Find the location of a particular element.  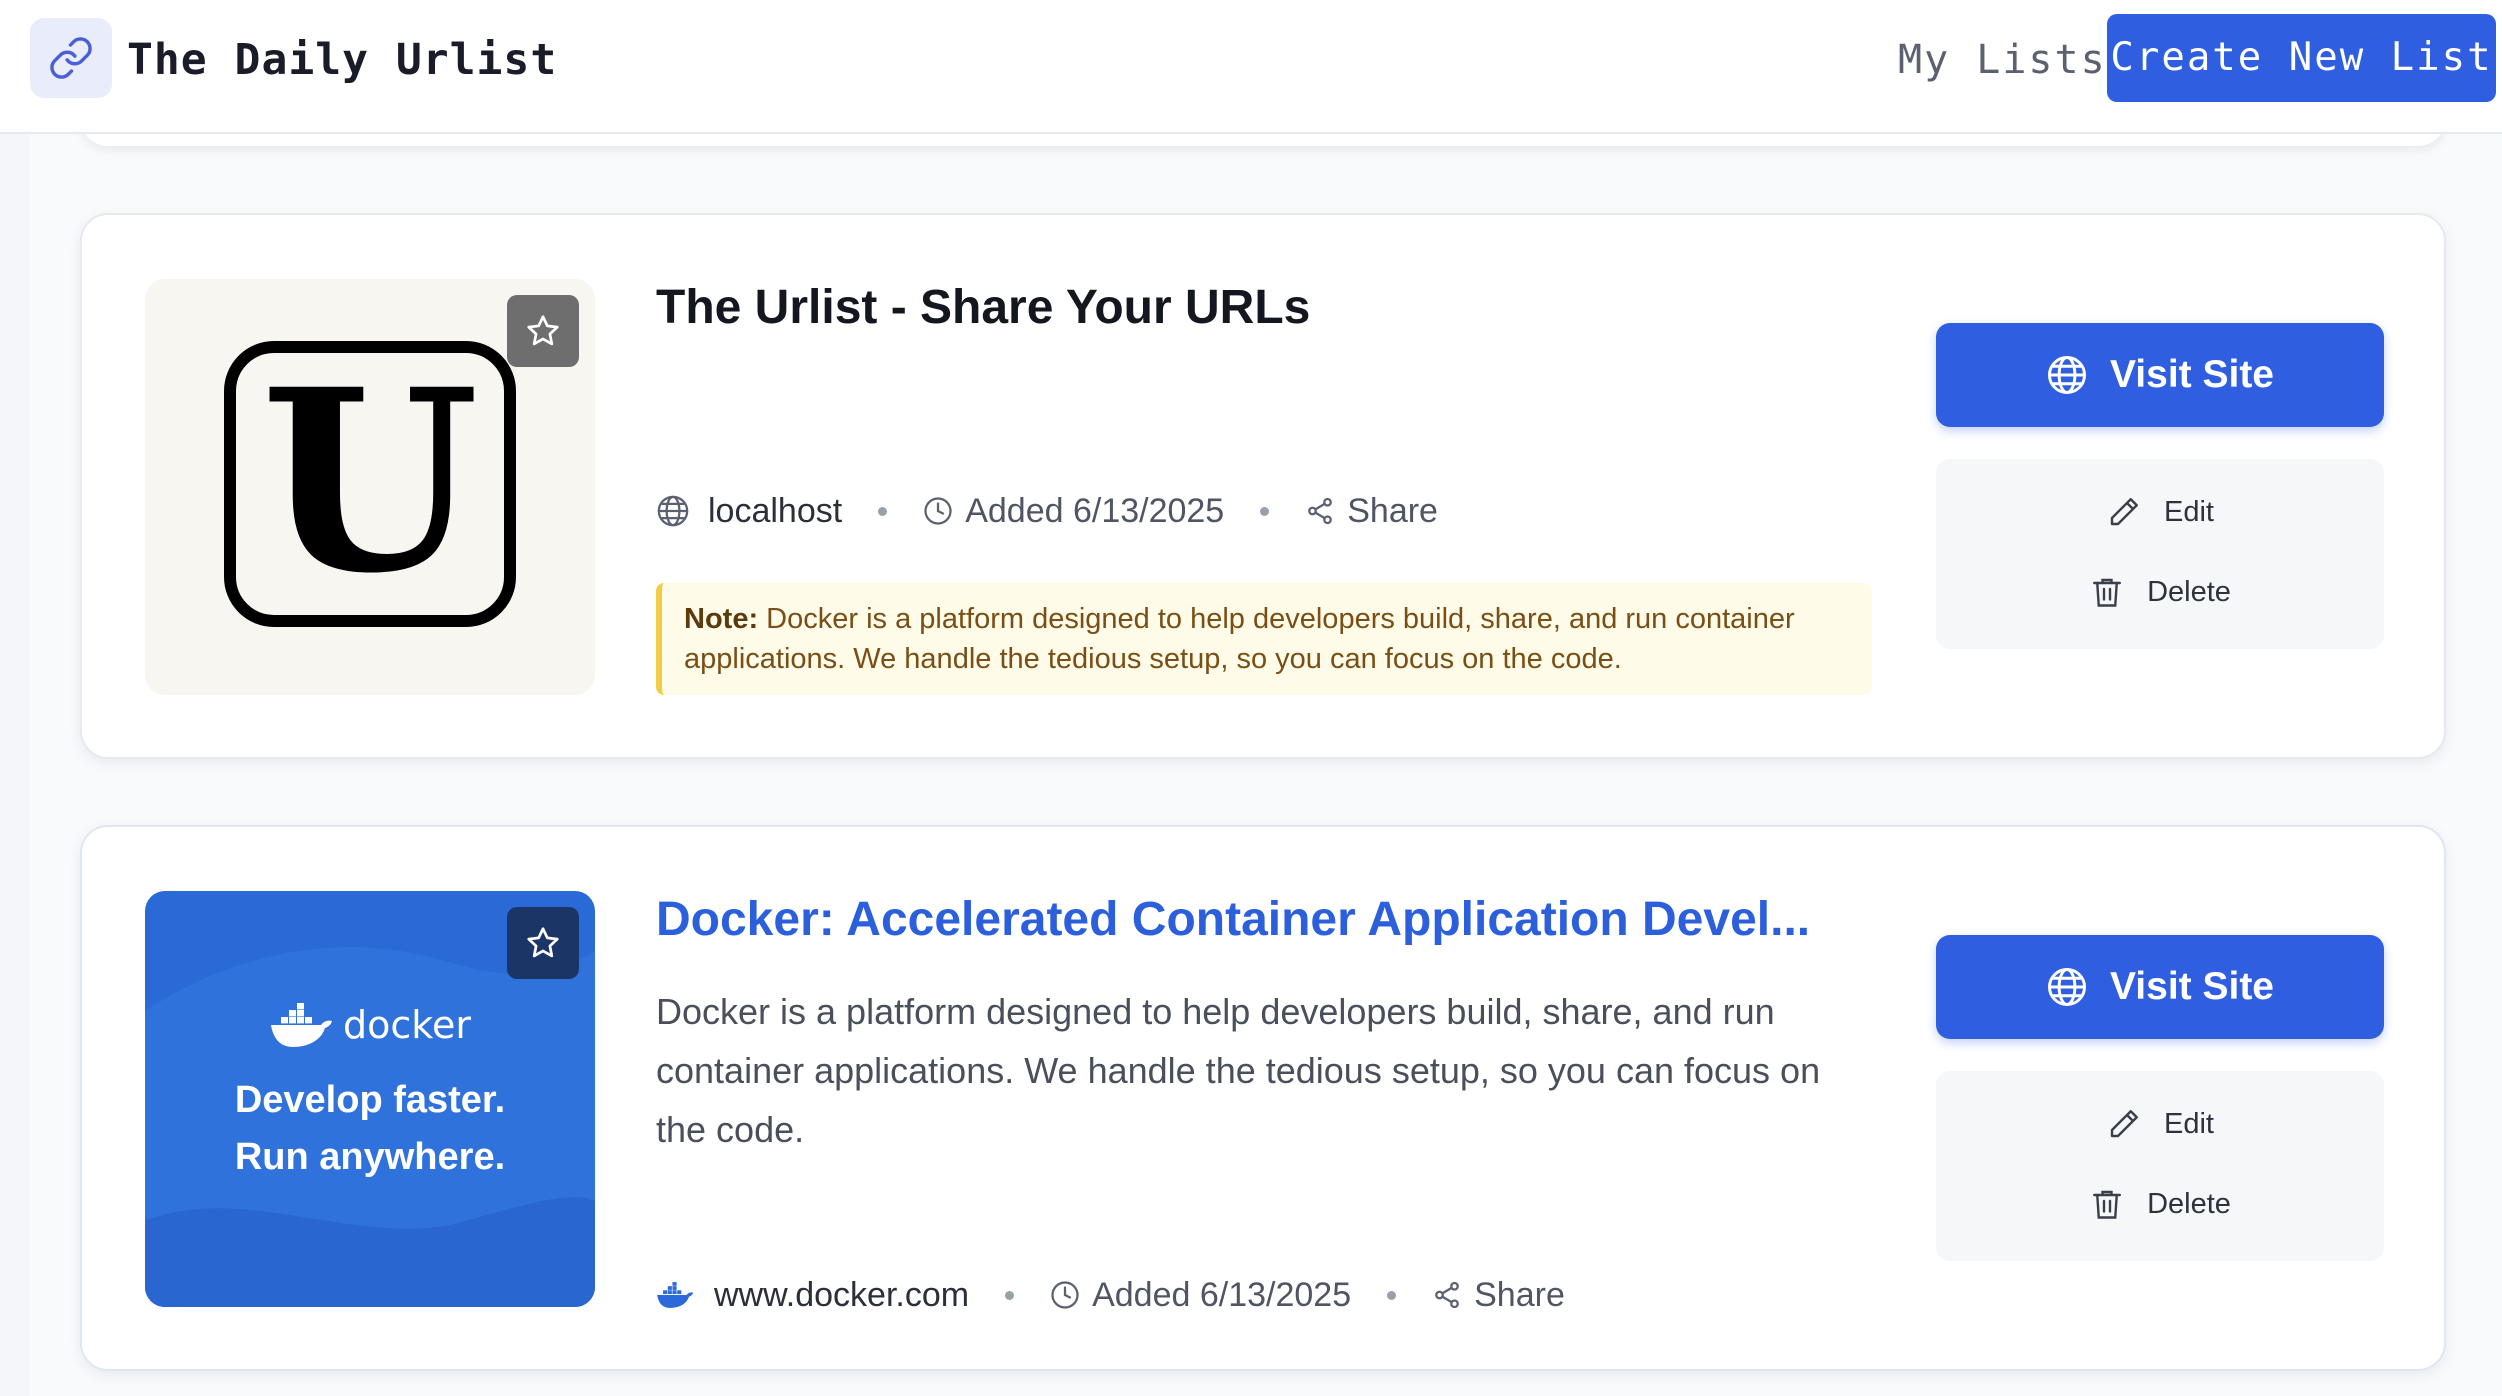

docker-brand: docker is located at coordinates (370, 1025).